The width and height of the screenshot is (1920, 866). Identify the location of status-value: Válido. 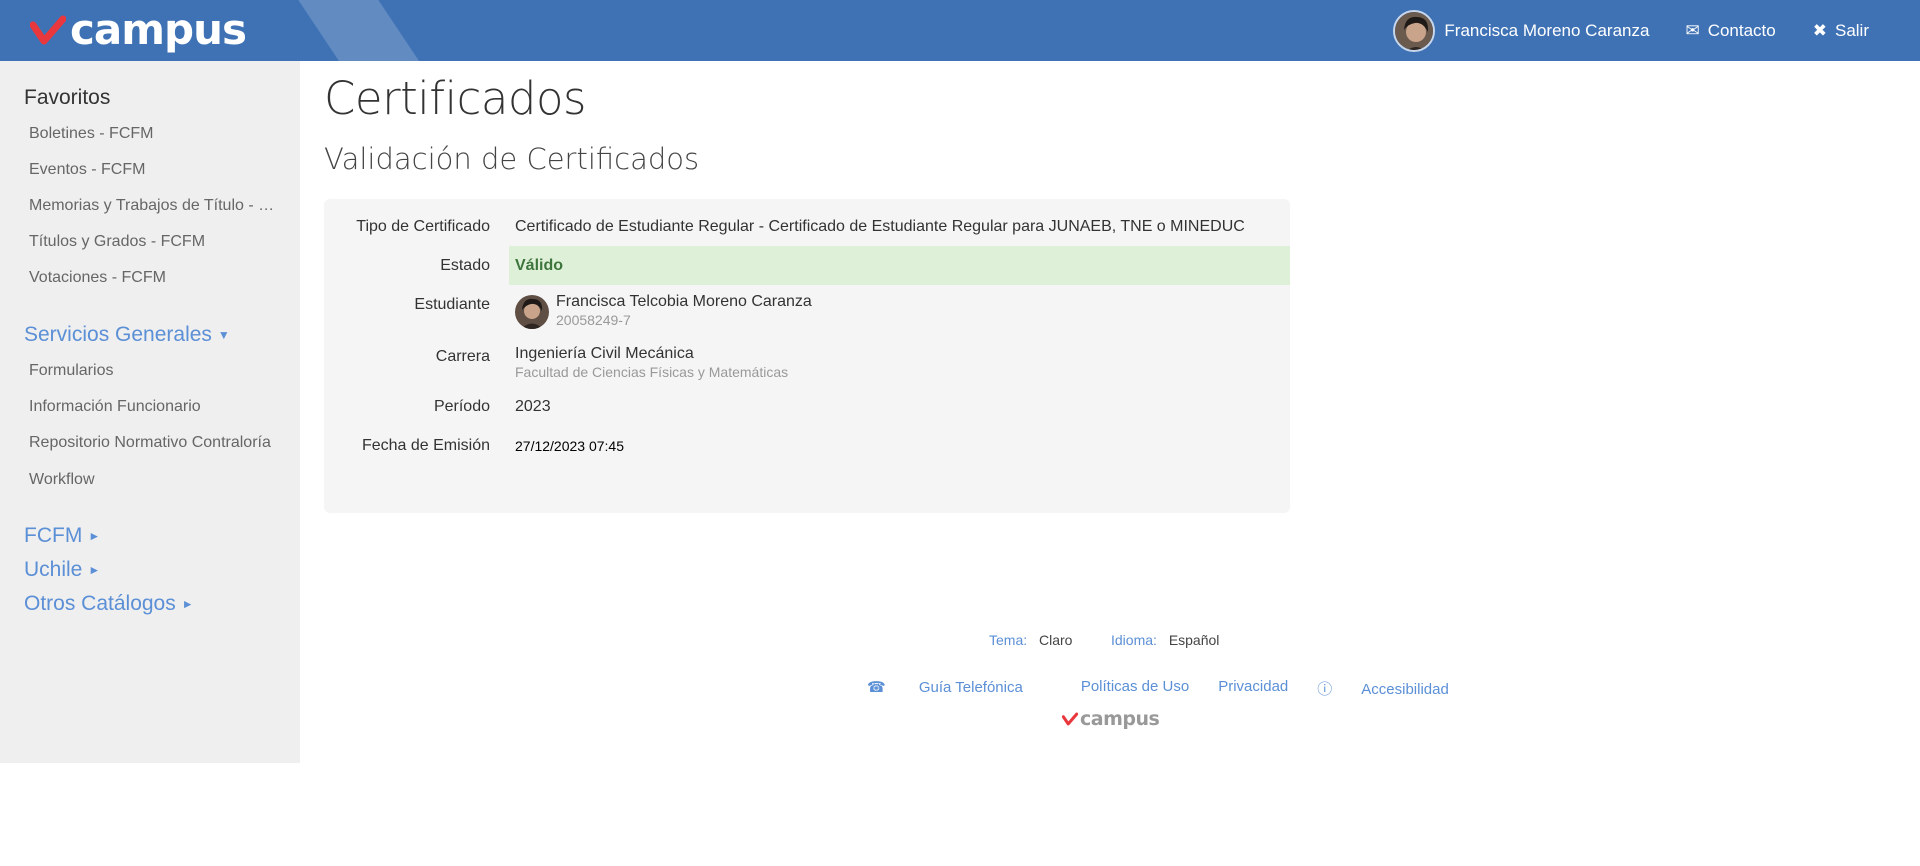
(539, 265).